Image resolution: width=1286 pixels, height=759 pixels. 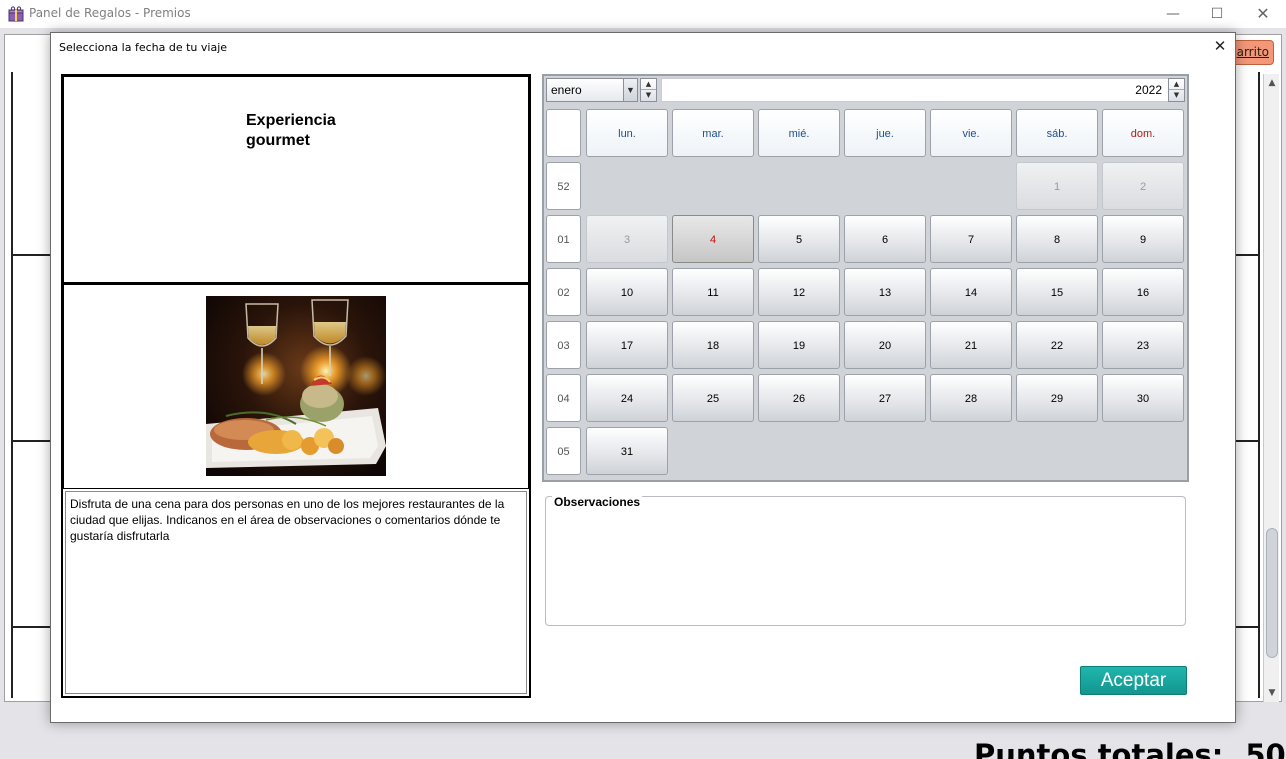 What do you see at coordinates (885, 239) in the screenshot?
I see `day-button: 6` at bounding box center [885, 239].